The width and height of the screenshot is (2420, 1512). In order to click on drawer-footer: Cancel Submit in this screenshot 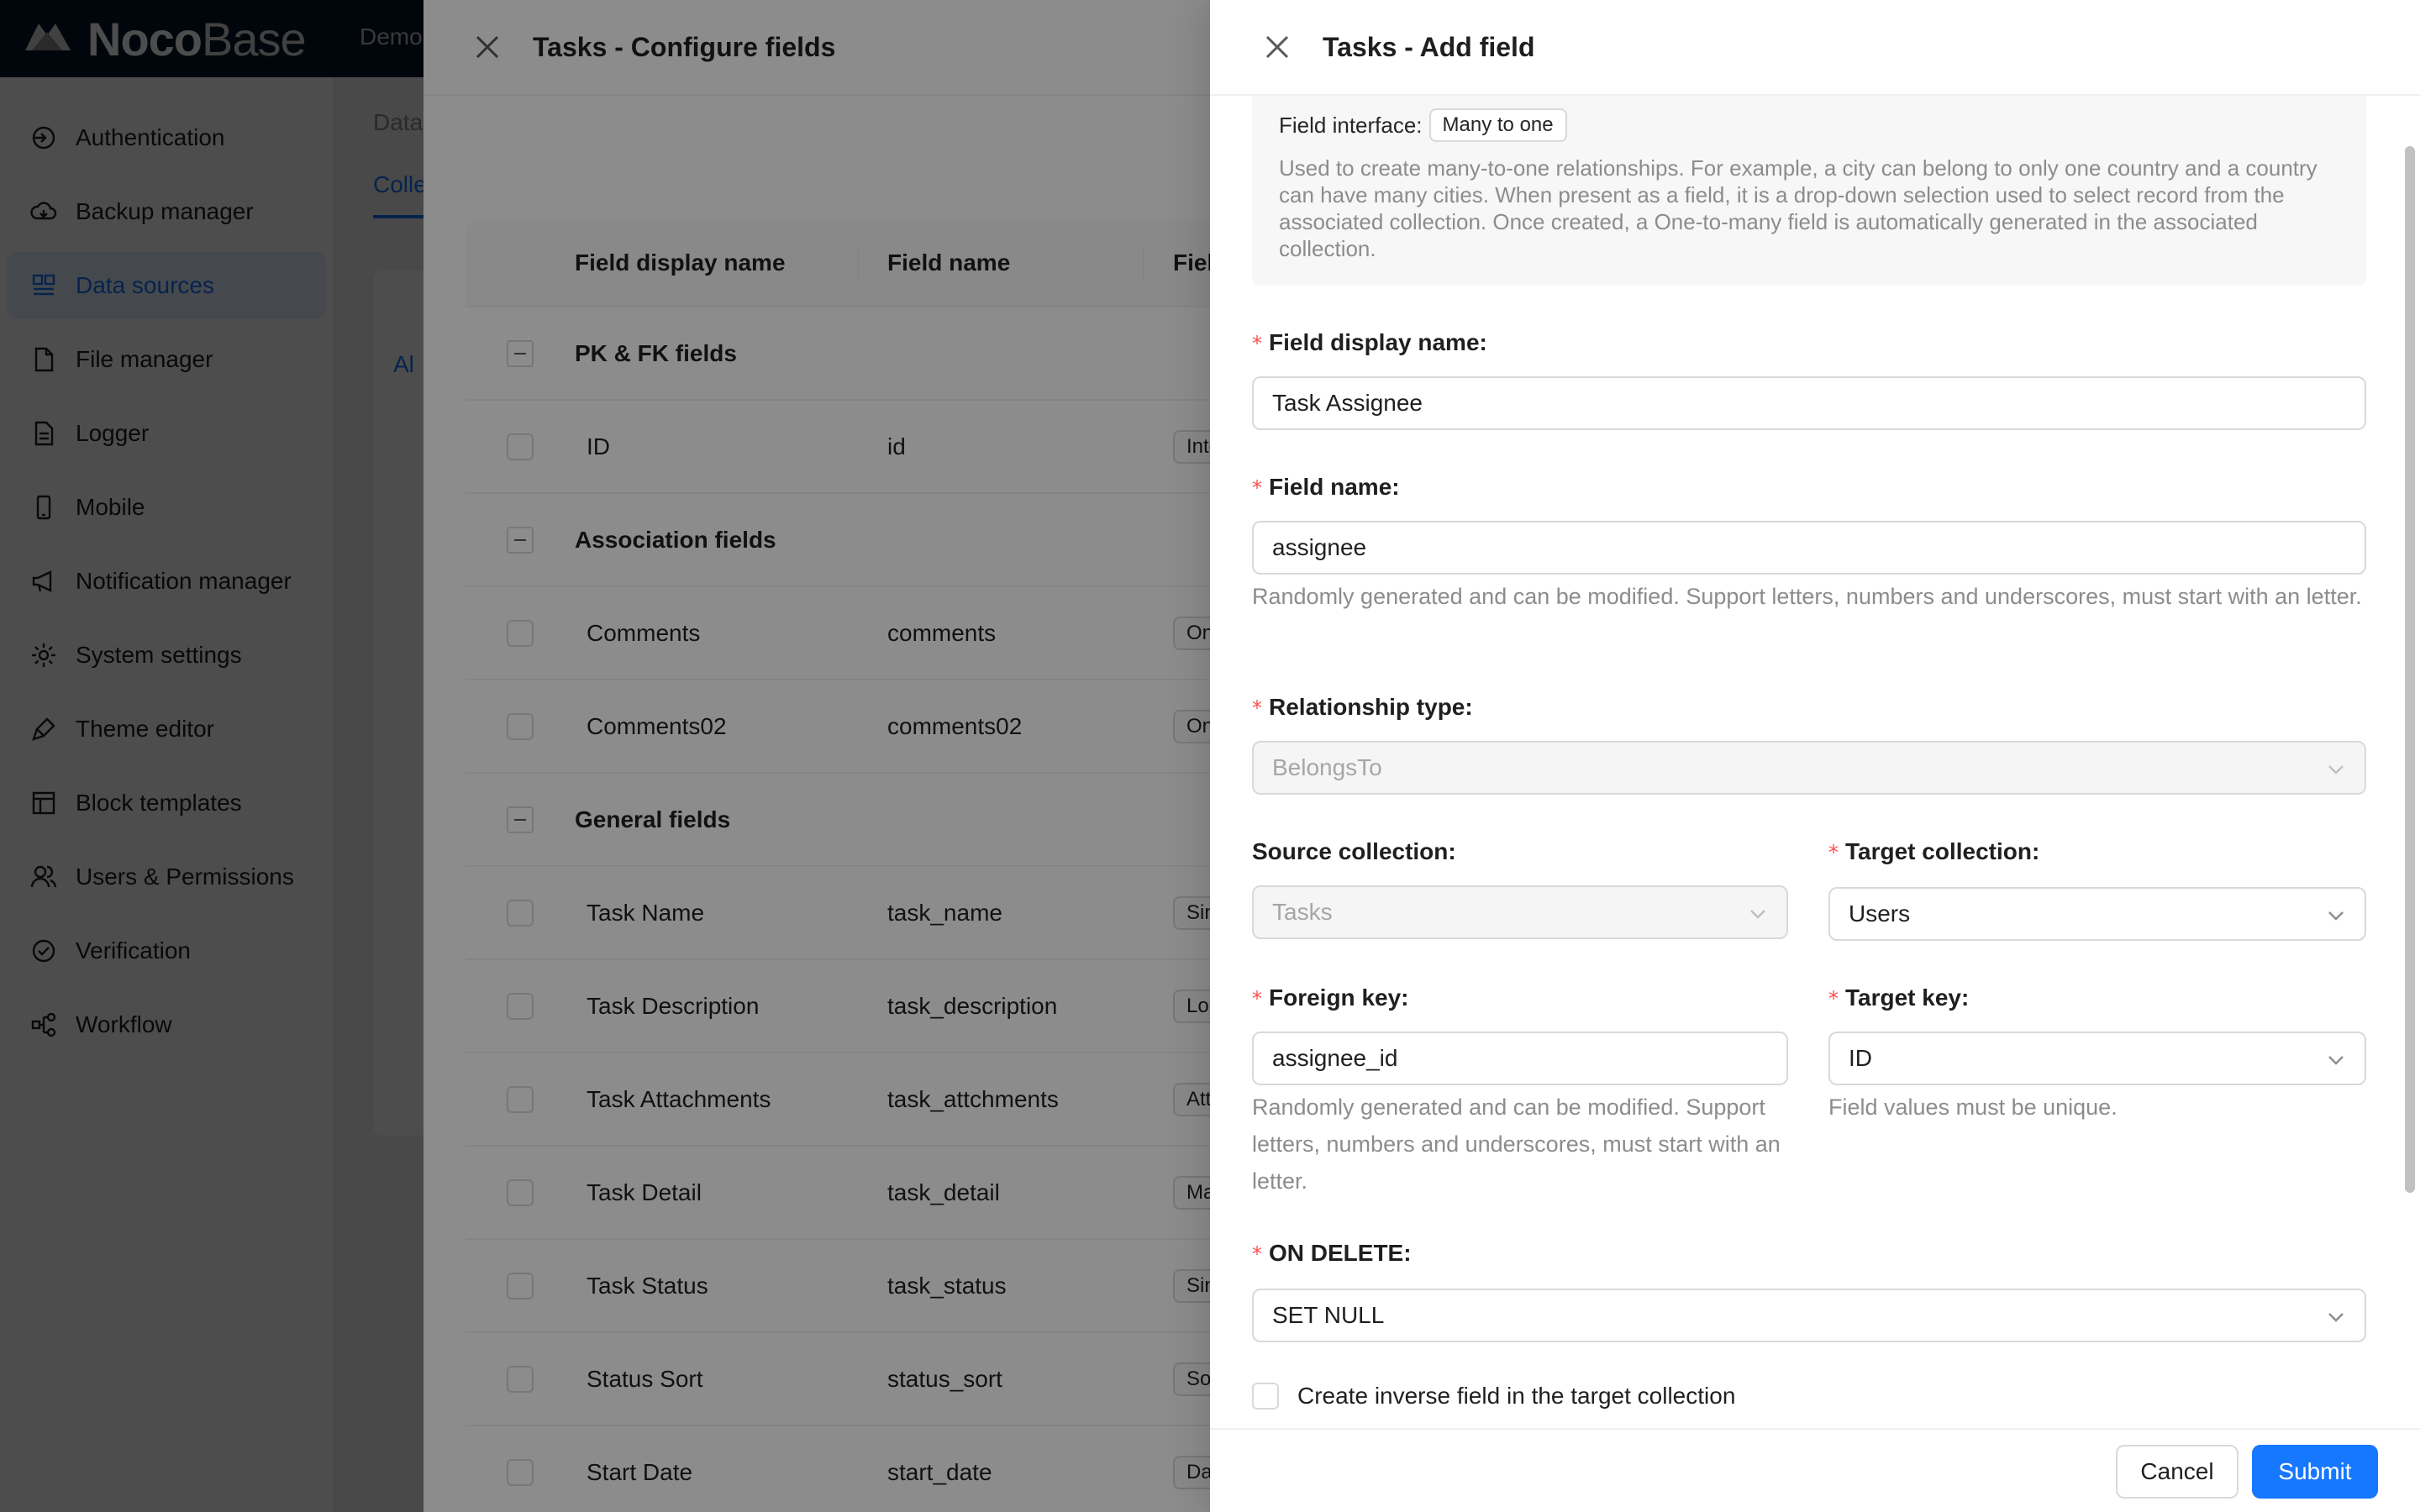, I will do `click(1815, 1470)`.